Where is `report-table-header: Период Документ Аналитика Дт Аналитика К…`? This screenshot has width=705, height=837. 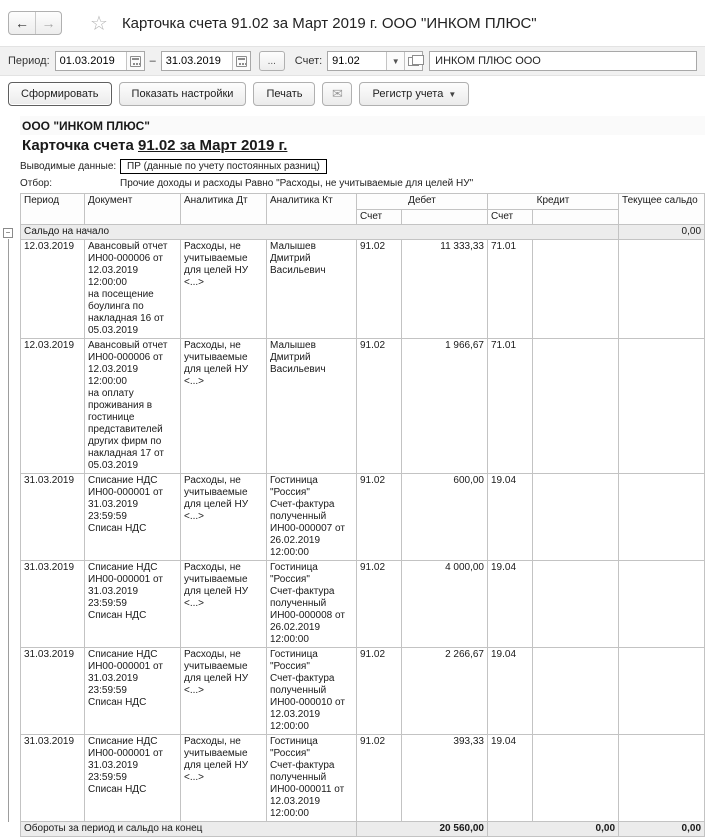
report-table-header: Период Документ Аналитика Дт Аналитика К… is located at coordinates (362, 209).